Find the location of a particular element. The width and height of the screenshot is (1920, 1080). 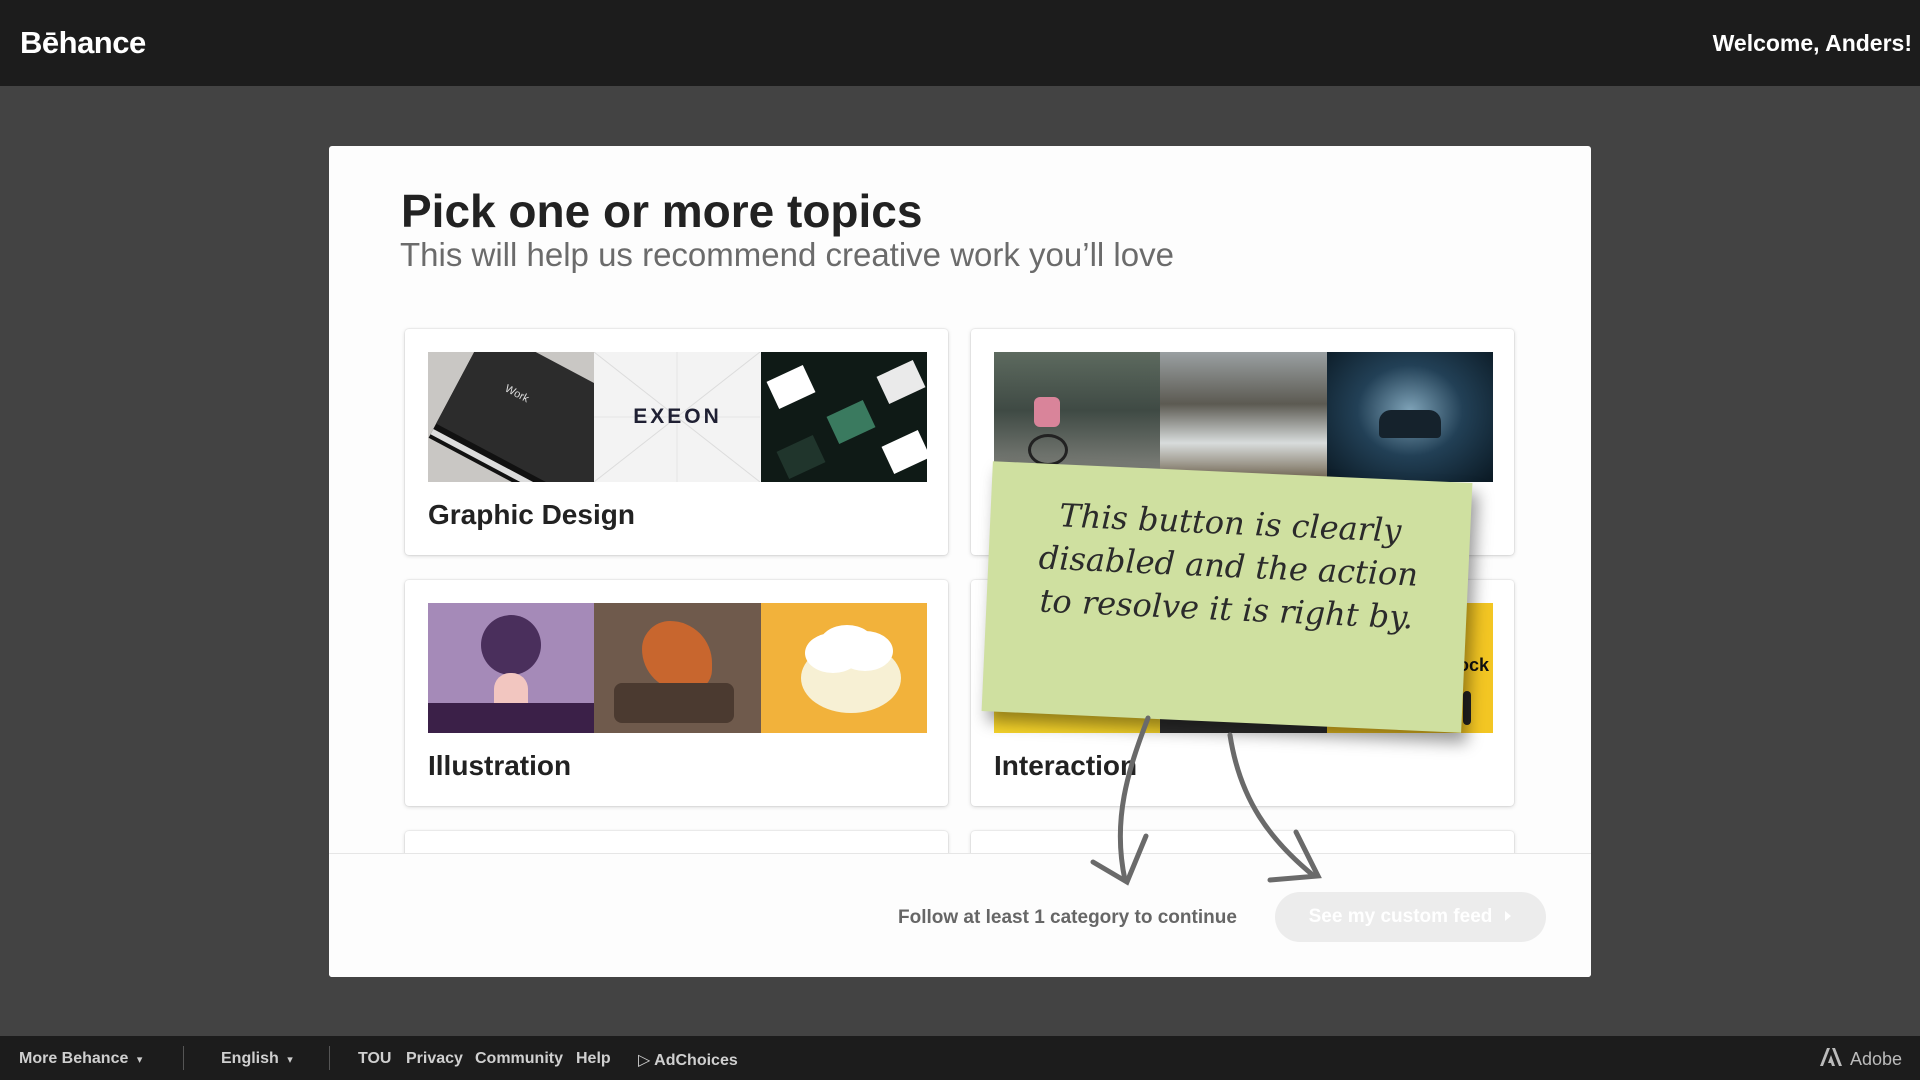

footer-link-adchoices: ▷ AdChoices is located at coordinates (688, 1060).